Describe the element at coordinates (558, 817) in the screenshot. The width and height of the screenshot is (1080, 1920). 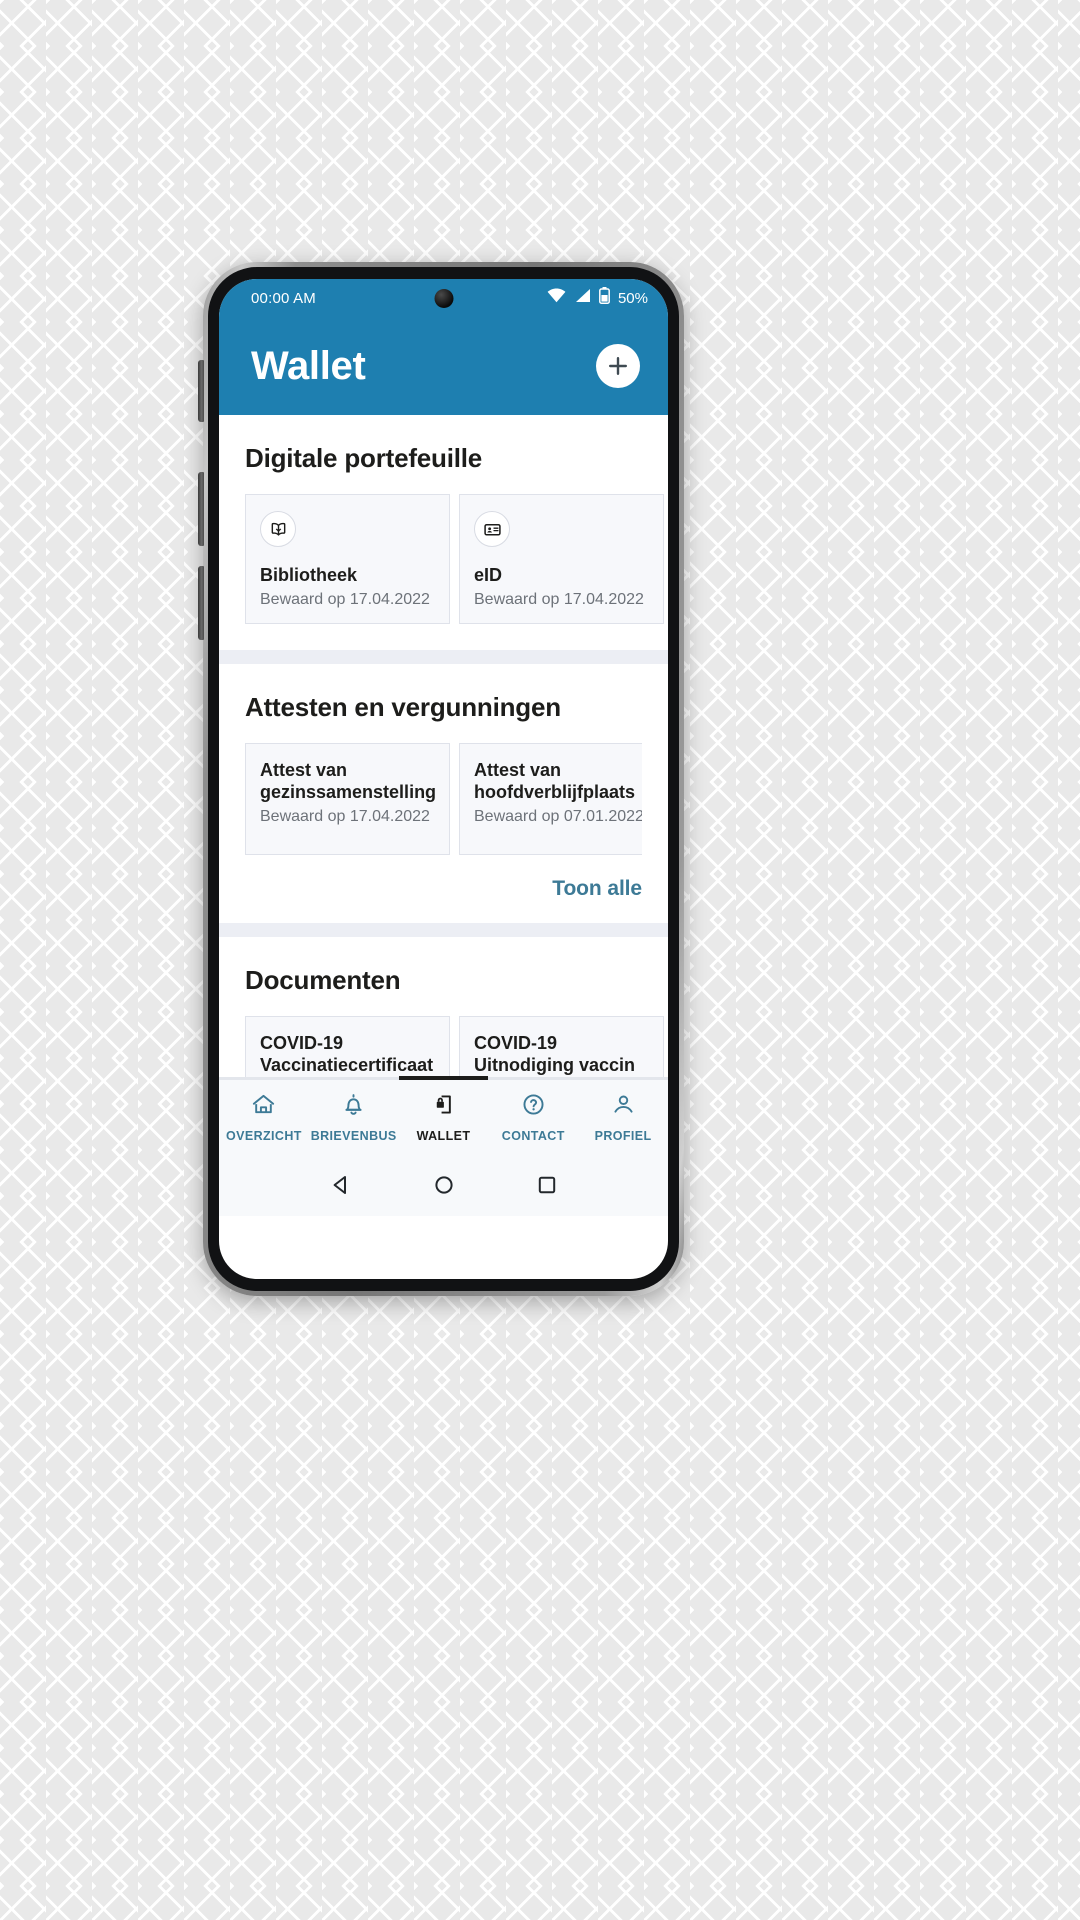
I see `card-subtitle: Bewaard op 07.01.2022` at that location.